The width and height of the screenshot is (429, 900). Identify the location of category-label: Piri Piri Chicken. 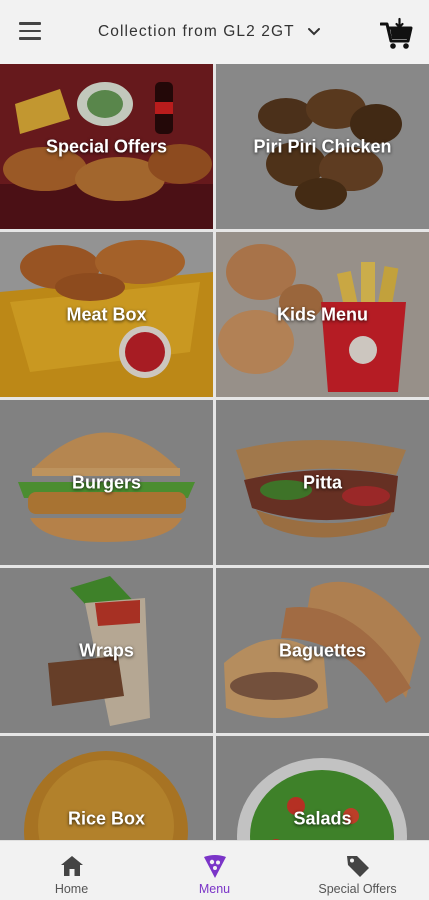
(322, 146).